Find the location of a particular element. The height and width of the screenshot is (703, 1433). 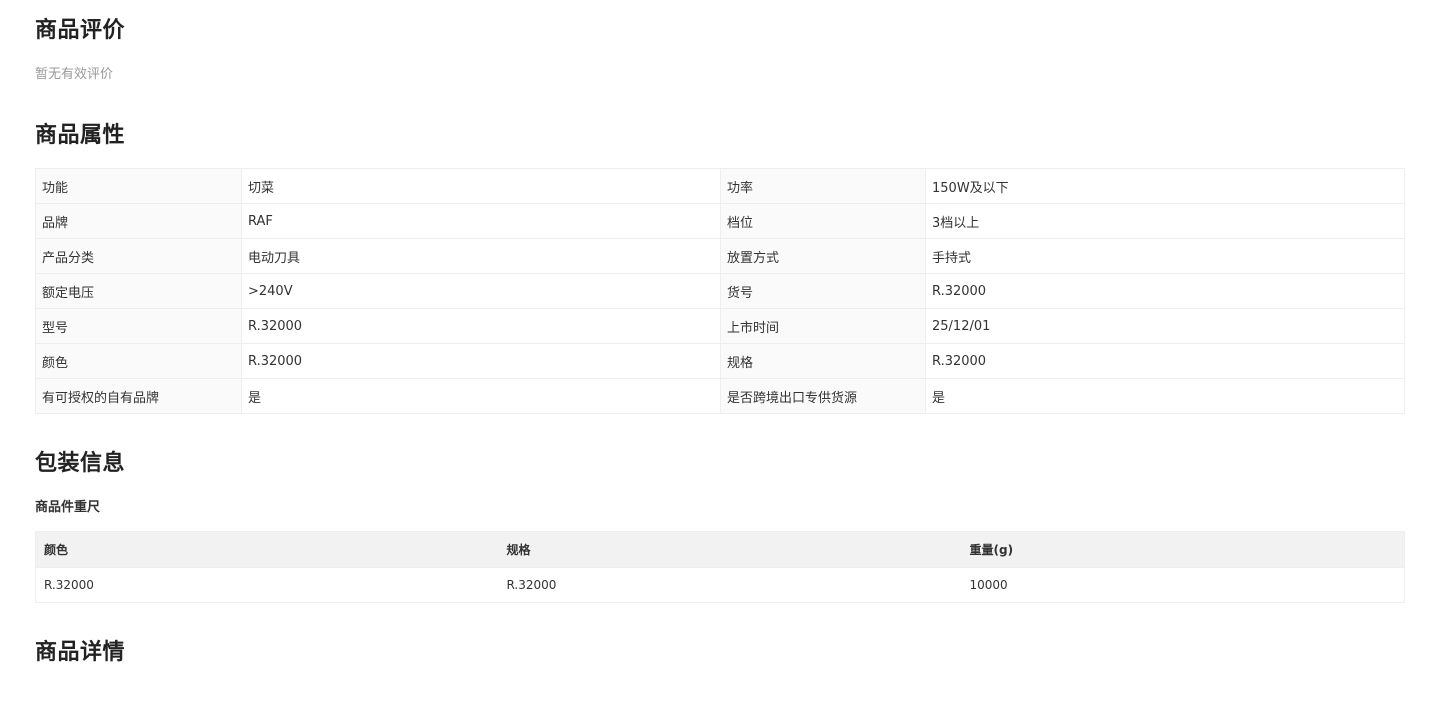

reviews-title: 商品评价 is located at coordinates (80, 30).